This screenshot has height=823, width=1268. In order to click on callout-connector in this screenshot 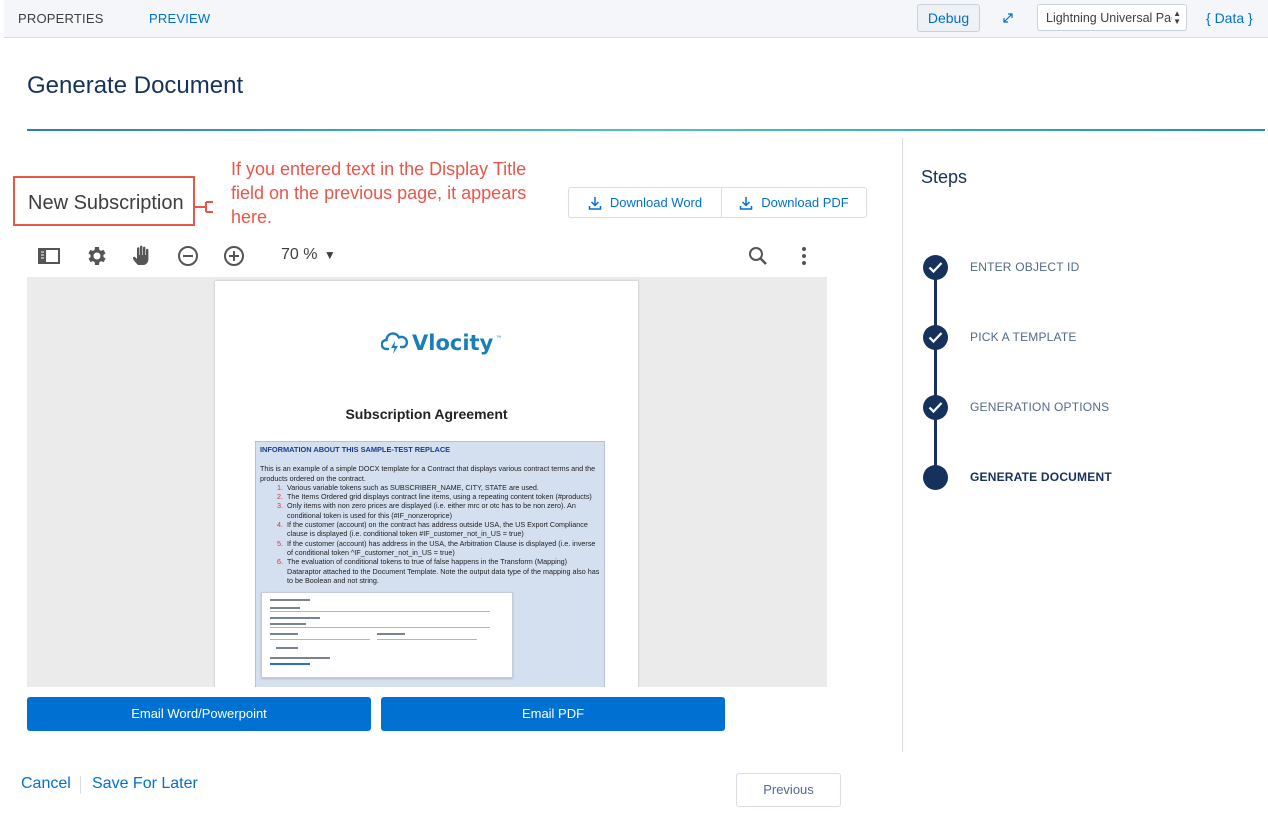, I will do `click(204, 207)`.